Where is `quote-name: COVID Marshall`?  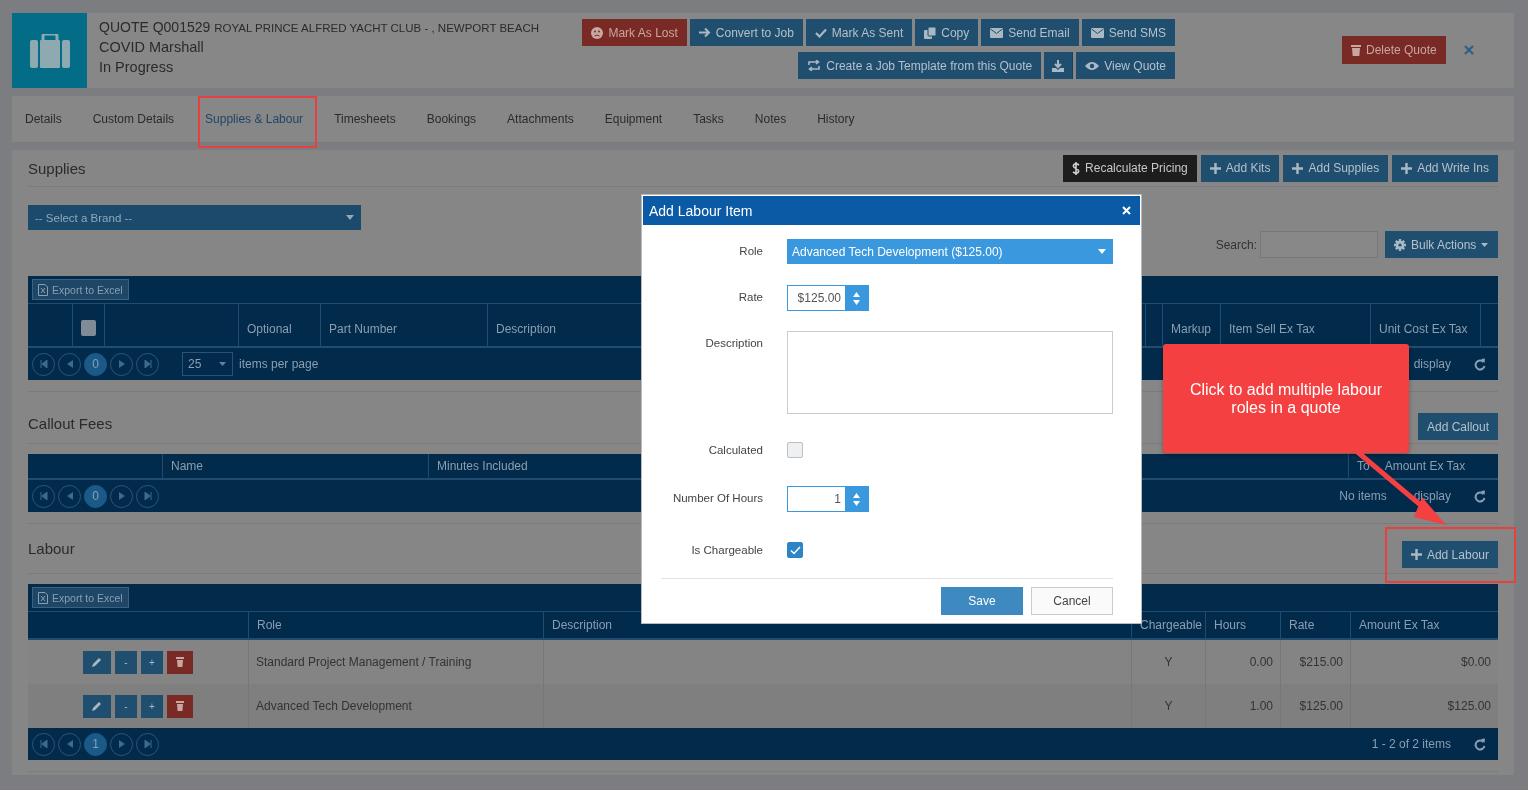 quote-name: COVID Marshall is located at coordinates (152, 47).